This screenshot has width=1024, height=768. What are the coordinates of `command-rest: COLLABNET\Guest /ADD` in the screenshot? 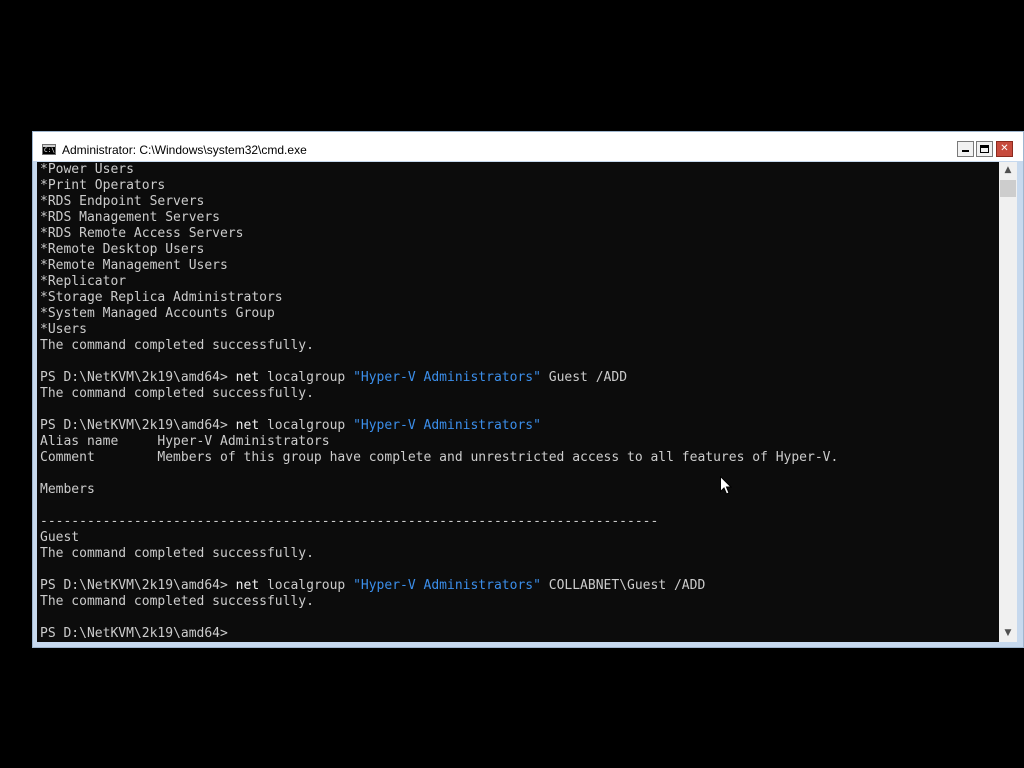 It's located at (623, 585).